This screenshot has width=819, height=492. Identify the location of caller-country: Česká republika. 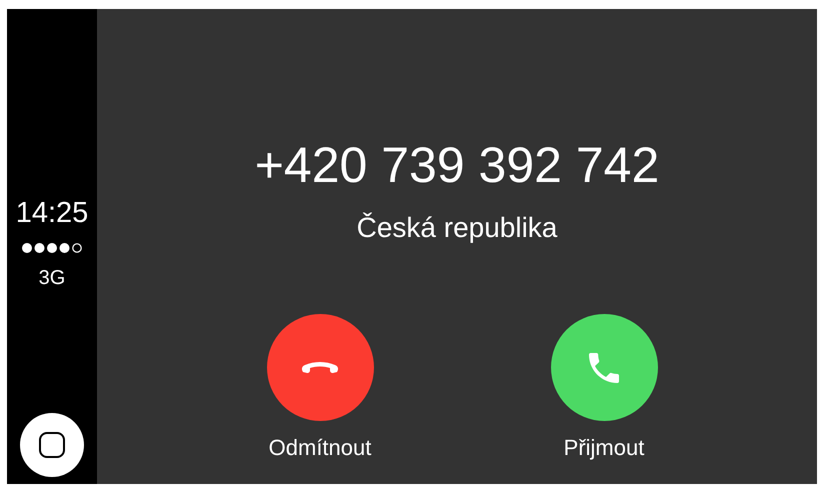
(457, 228).